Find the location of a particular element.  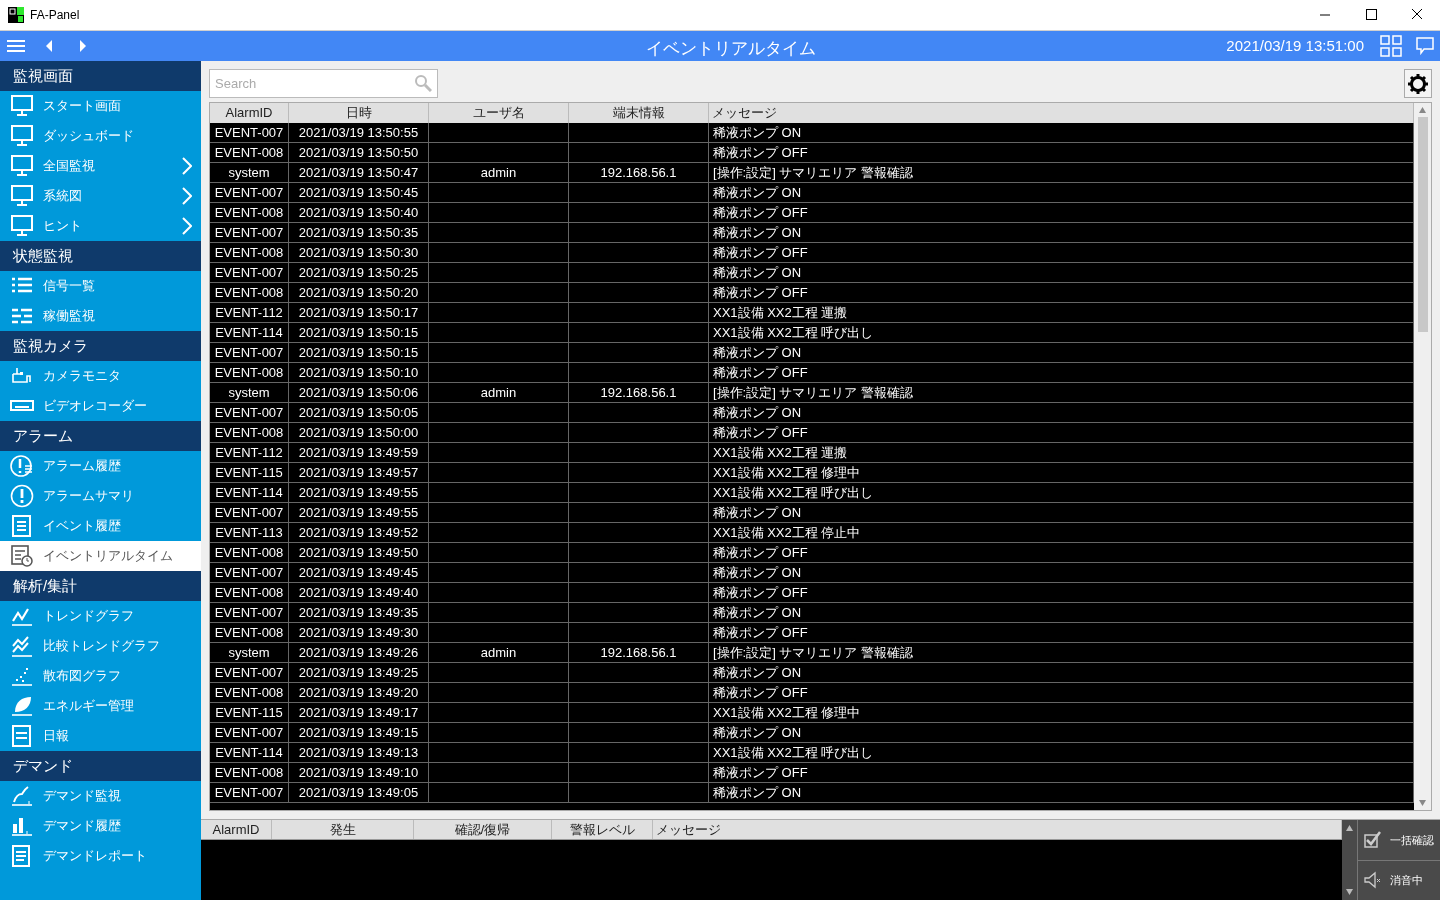

speaker-muted-icon is located at coordinates (1373, 880).